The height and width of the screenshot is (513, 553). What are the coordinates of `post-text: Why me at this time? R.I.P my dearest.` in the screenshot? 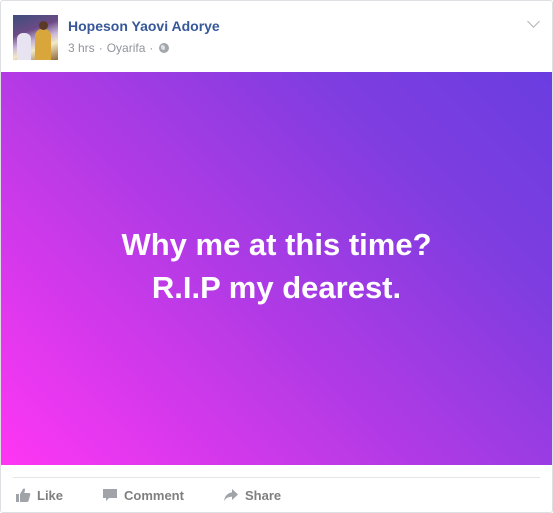 It's located at (276, 266).